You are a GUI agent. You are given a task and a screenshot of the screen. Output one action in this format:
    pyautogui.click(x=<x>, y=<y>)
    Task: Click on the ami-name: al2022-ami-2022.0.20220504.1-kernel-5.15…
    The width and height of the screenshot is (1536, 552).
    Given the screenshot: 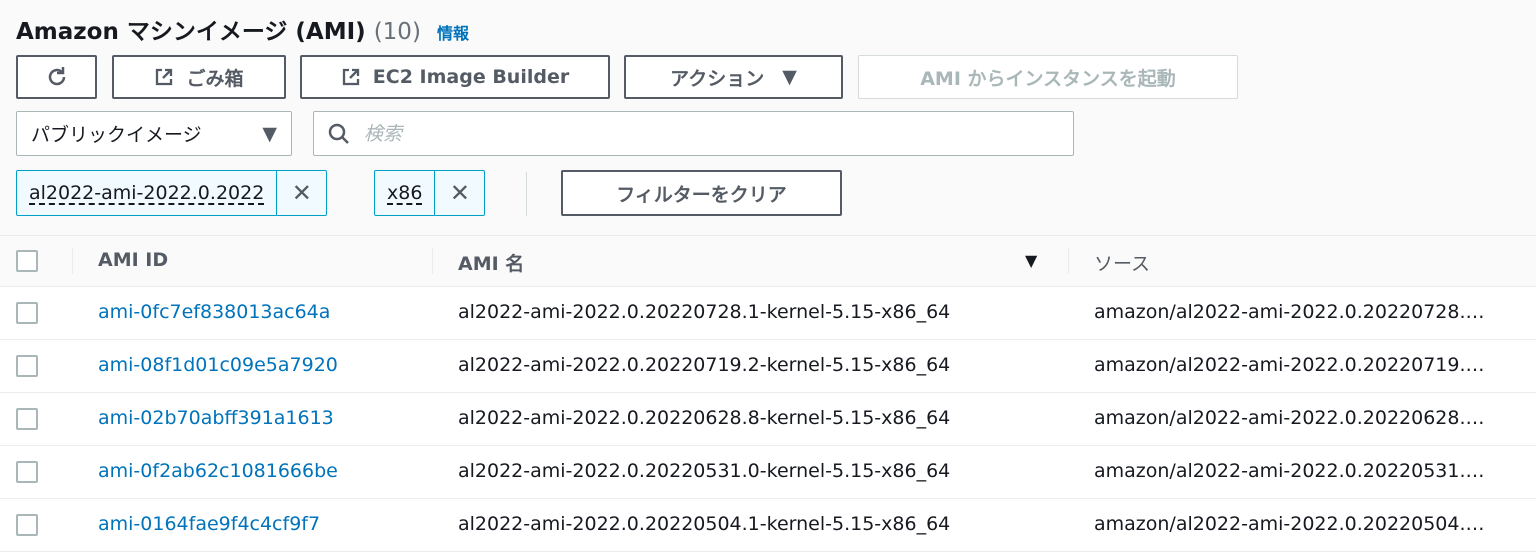 What is the action you would take?
    pyautogui.click(x=704, y=524)
    